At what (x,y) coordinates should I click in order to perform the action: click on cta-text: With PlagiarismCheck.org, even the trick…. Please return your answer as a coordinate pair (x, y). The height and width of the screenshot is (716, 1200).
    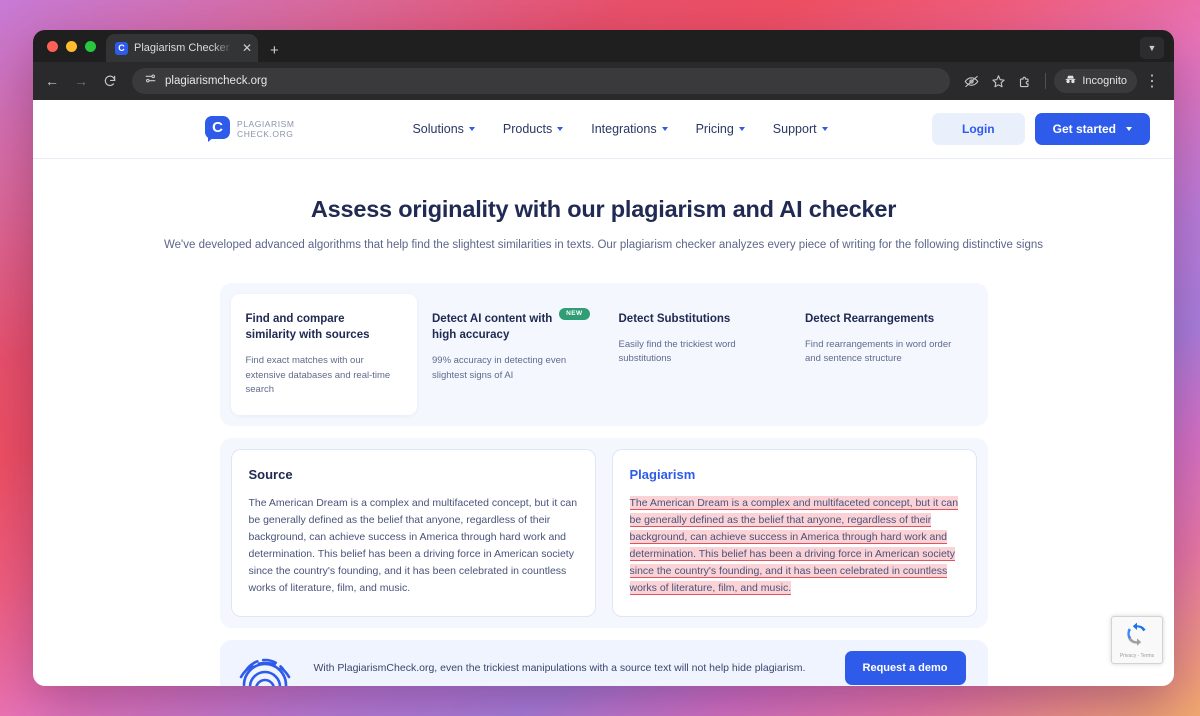
    Looking at the image, I should click on (559, 668).